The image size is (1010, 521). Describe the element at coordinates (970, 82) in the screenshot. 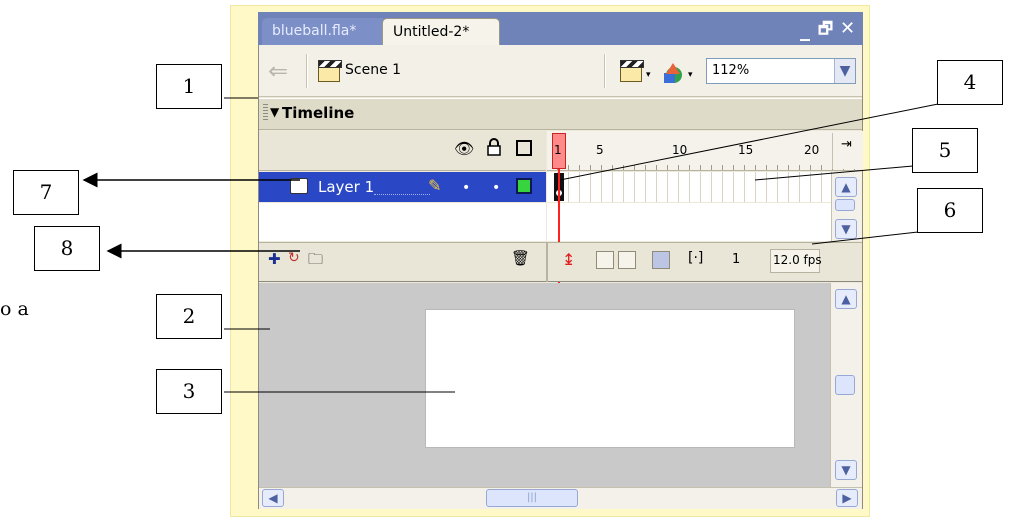

I see `callout-4: 4` at that location.